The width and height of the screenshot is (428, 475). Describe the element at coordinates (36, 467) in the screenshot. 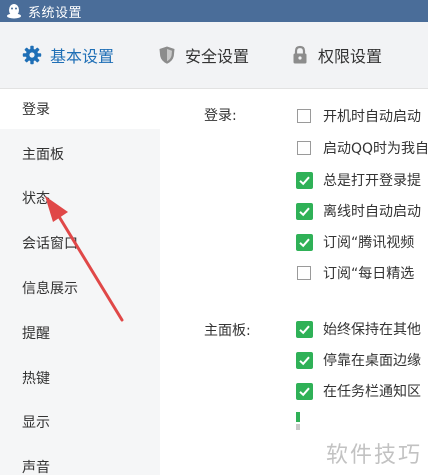

I see `sidebar-item-label: 声音` at that location.